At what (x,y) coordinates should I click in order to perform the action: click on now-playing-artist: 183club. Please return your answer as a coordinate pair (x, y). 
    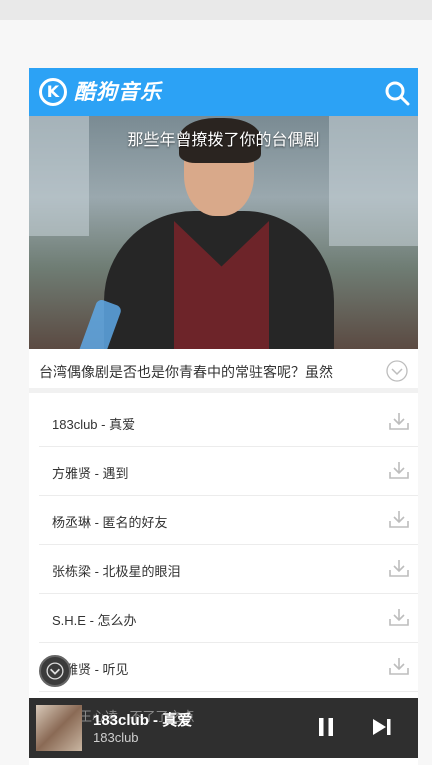
    Looking at the image, I should click on (116, 737).